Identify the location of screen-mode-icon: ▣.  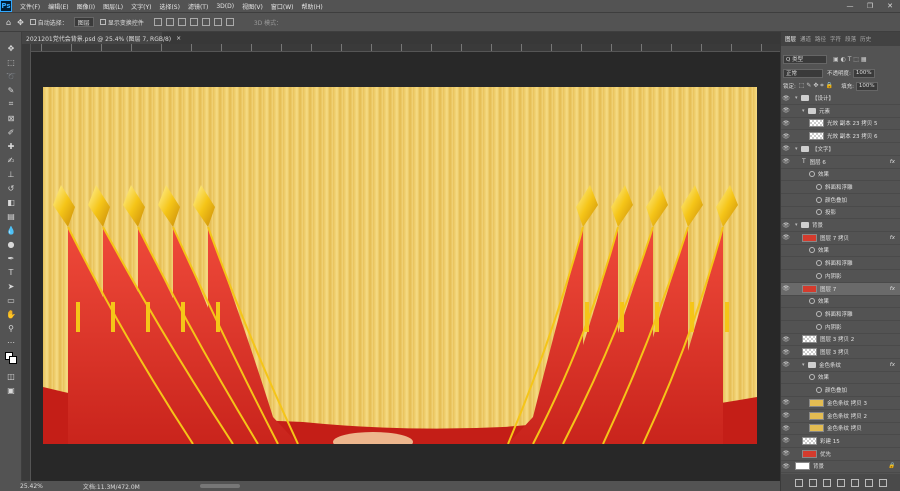
(11, 390).